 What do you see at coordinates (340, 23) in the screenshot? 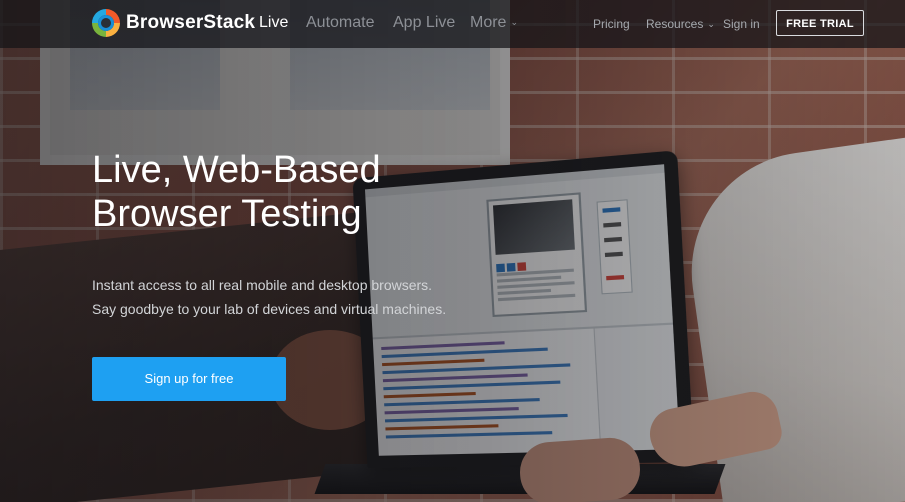
I see `nav-automate: Automate` at bounding box center [340, 23].